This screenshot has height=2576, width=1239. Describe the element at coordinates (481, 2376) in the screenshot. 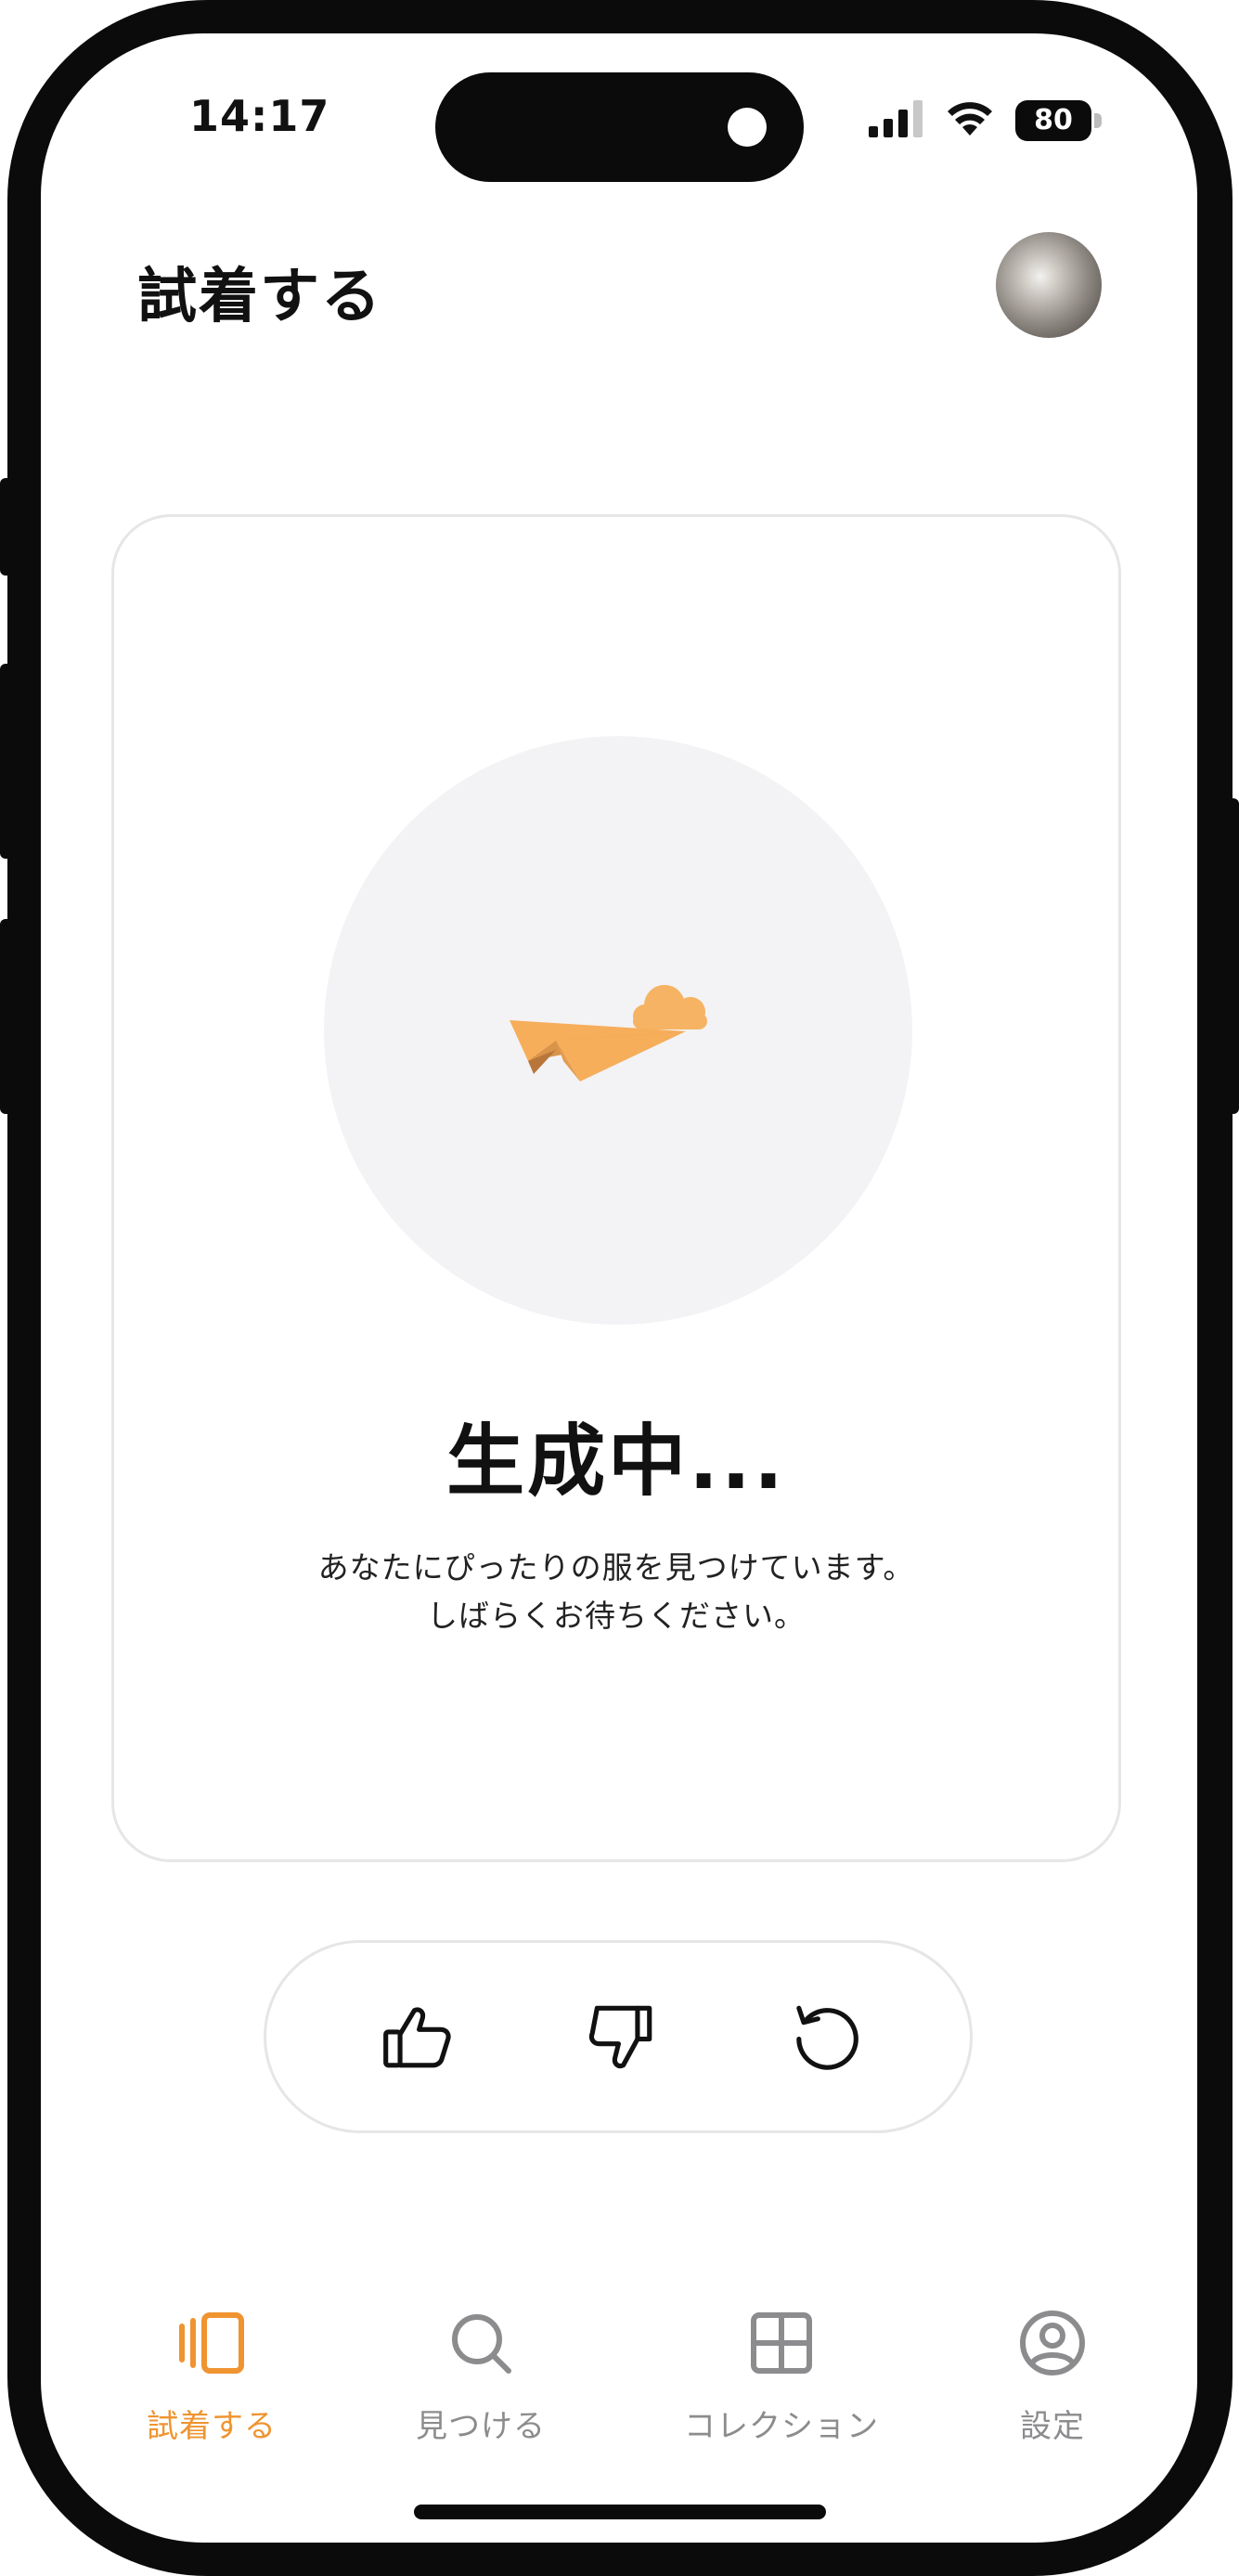

I see `tab-discover: 見つける` at that location.